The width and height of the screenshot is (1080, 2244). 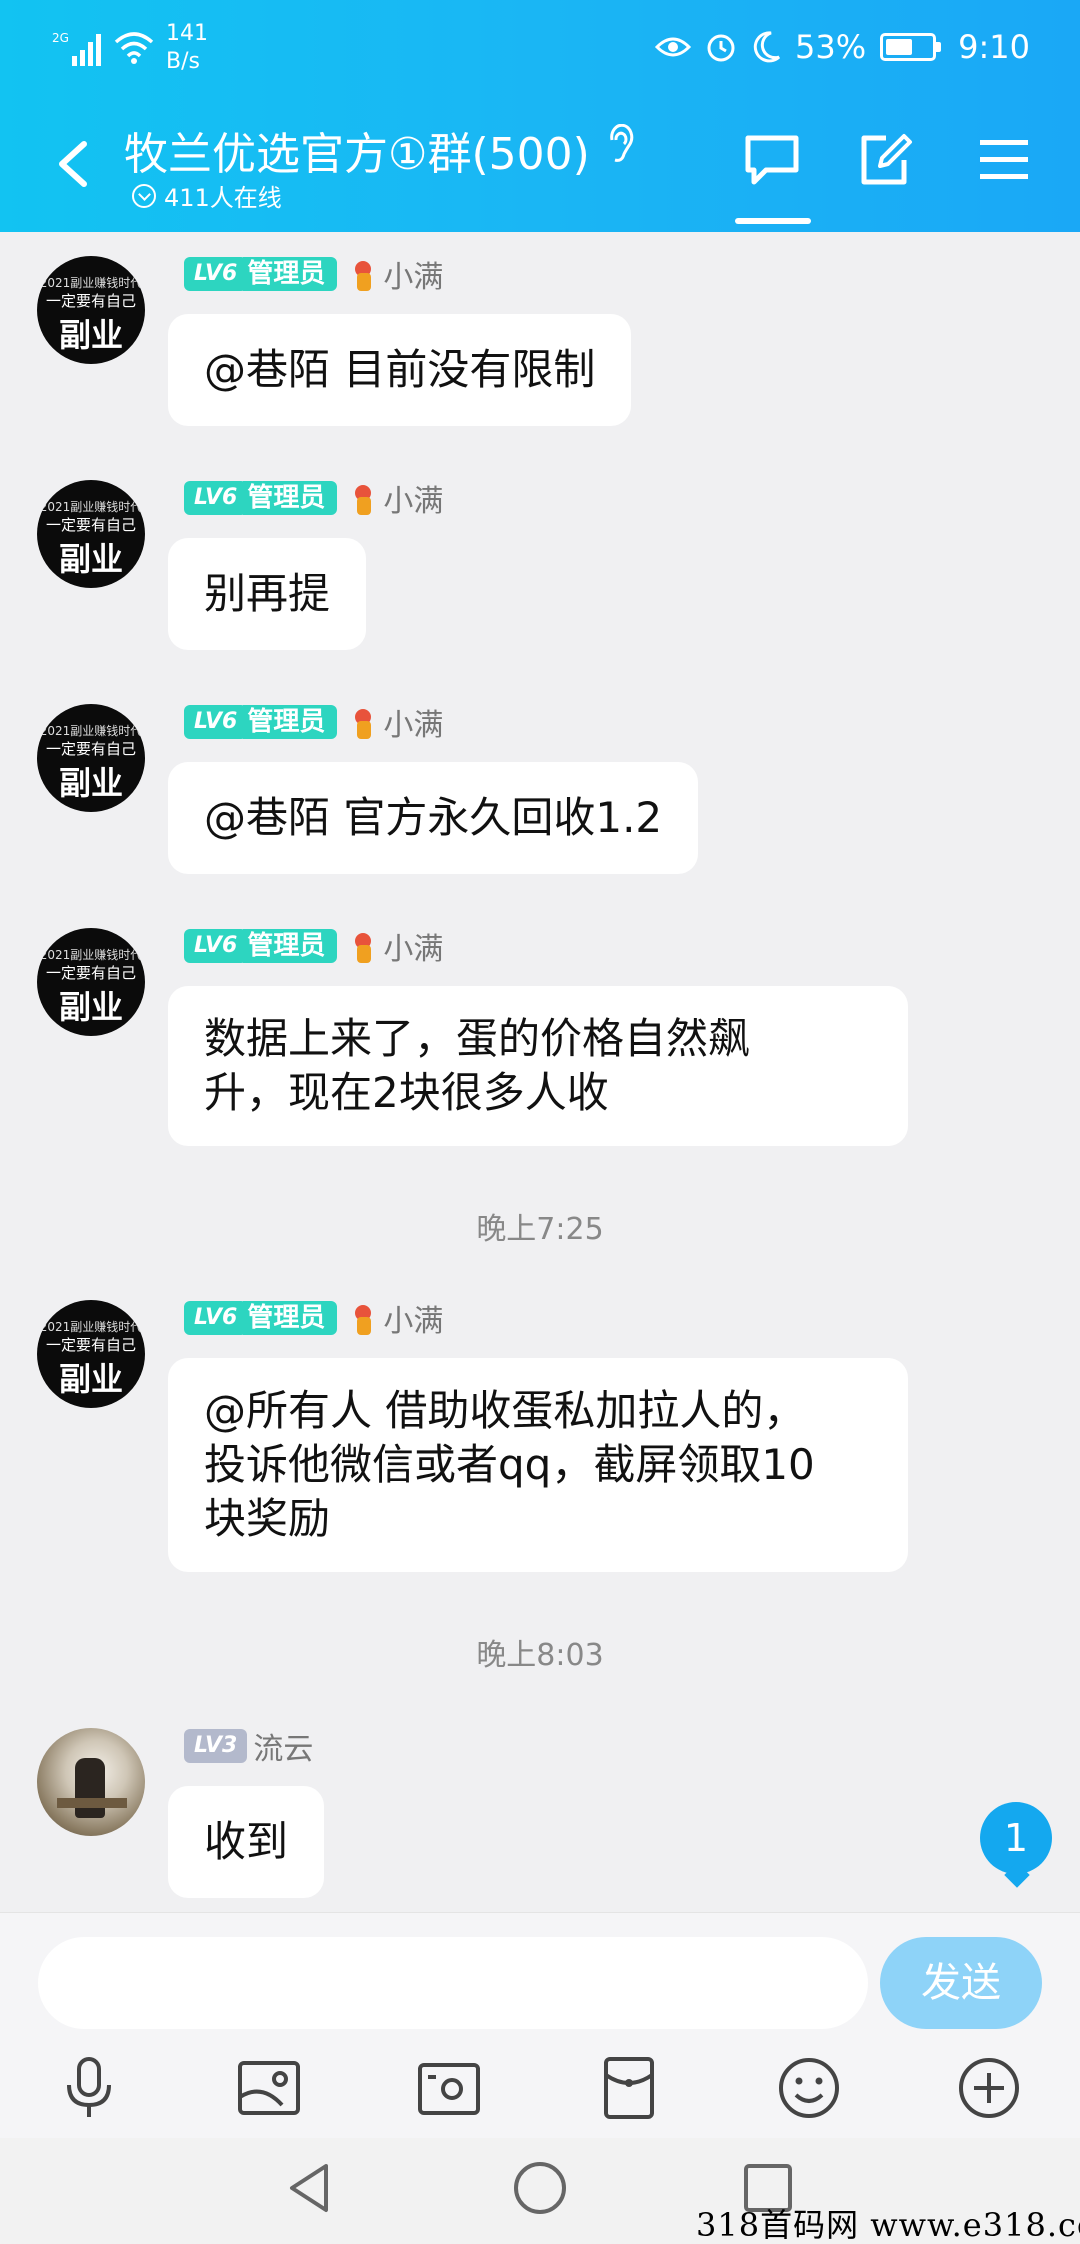 What do you see at coordinates (453, 1983) in the screenshot?
I see `message-input` at bounding box center [453, 1983].